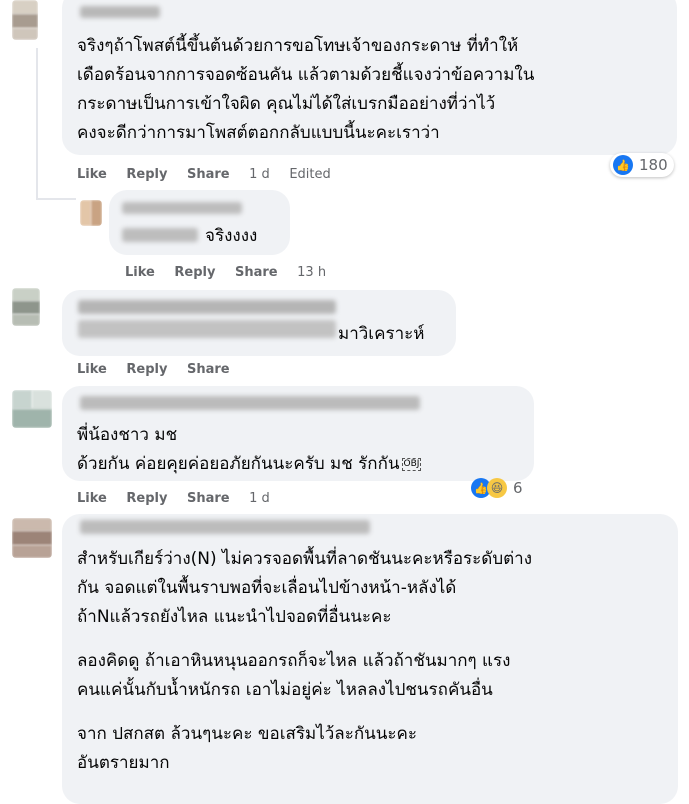 Image resolution: width=689 pixels, height=804 pixels. I want to click on timestamp: 13 h, so click(311, 272).